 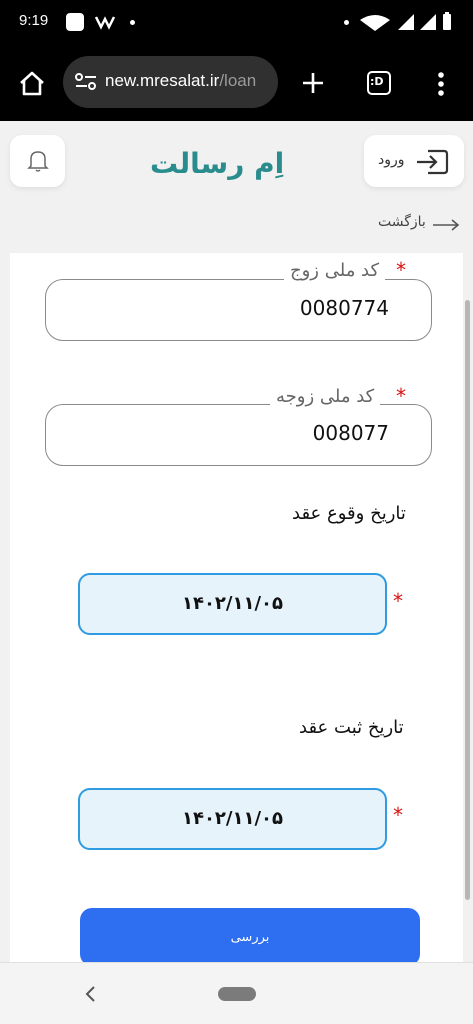 What do you see at coordinates (90, 994) in the screenshot?
I see `nav-back-icon` at bounding box center [90, 994].